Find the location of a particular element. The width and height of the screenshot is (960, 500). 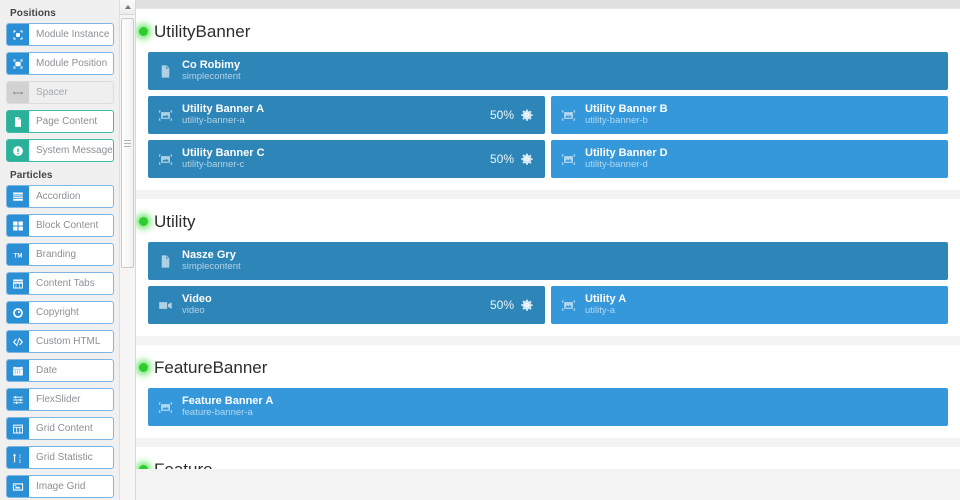

sidebar-item-module-position: Module Position is located at coordinates (60, 63).